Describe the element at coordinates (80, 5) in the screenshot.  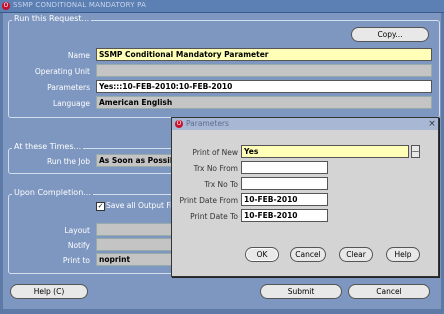
I see `window-title: SSMP CONDITIONAL MANDATORY PA` at that location.